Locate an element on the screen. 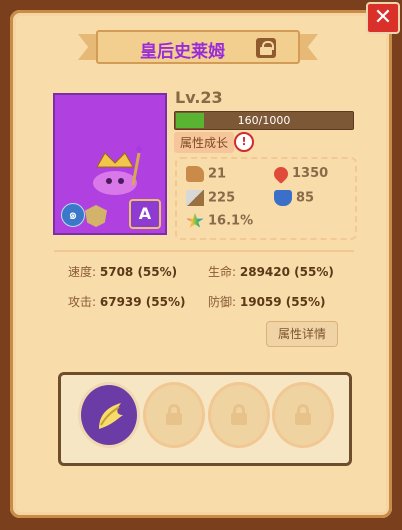 The image size is (402, 530). heart-icon is located at coordinates (281, 173).